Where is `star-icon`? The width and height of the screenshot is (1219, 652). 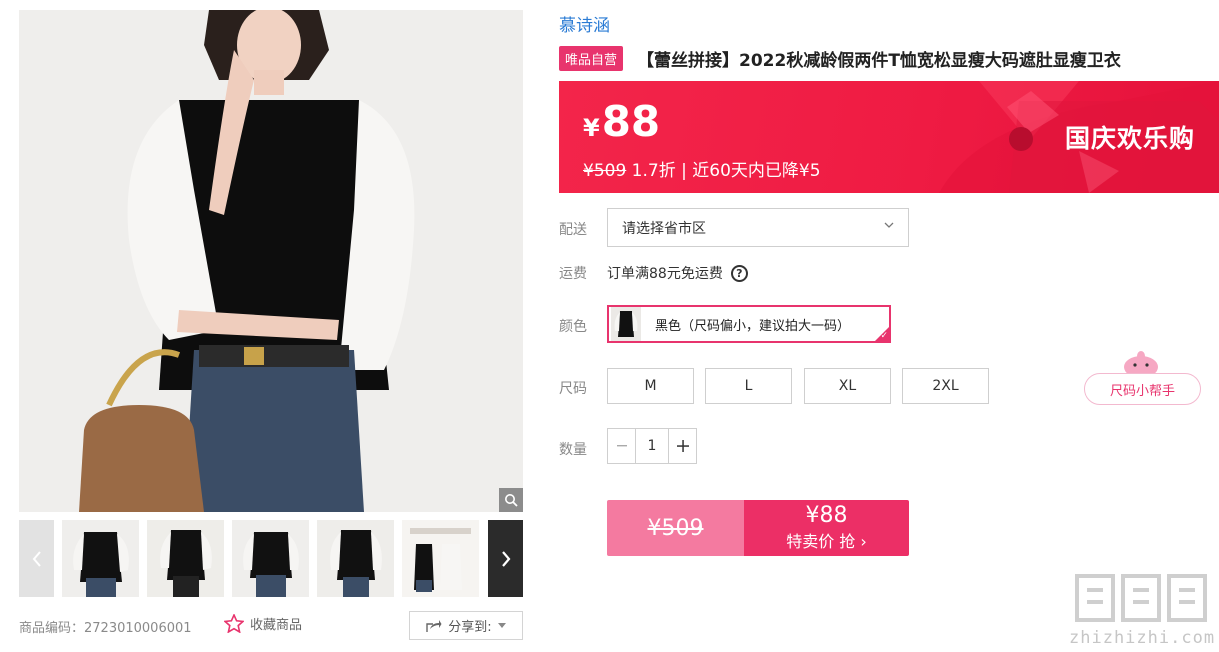
star-icon is located at coordinates (234, 623).